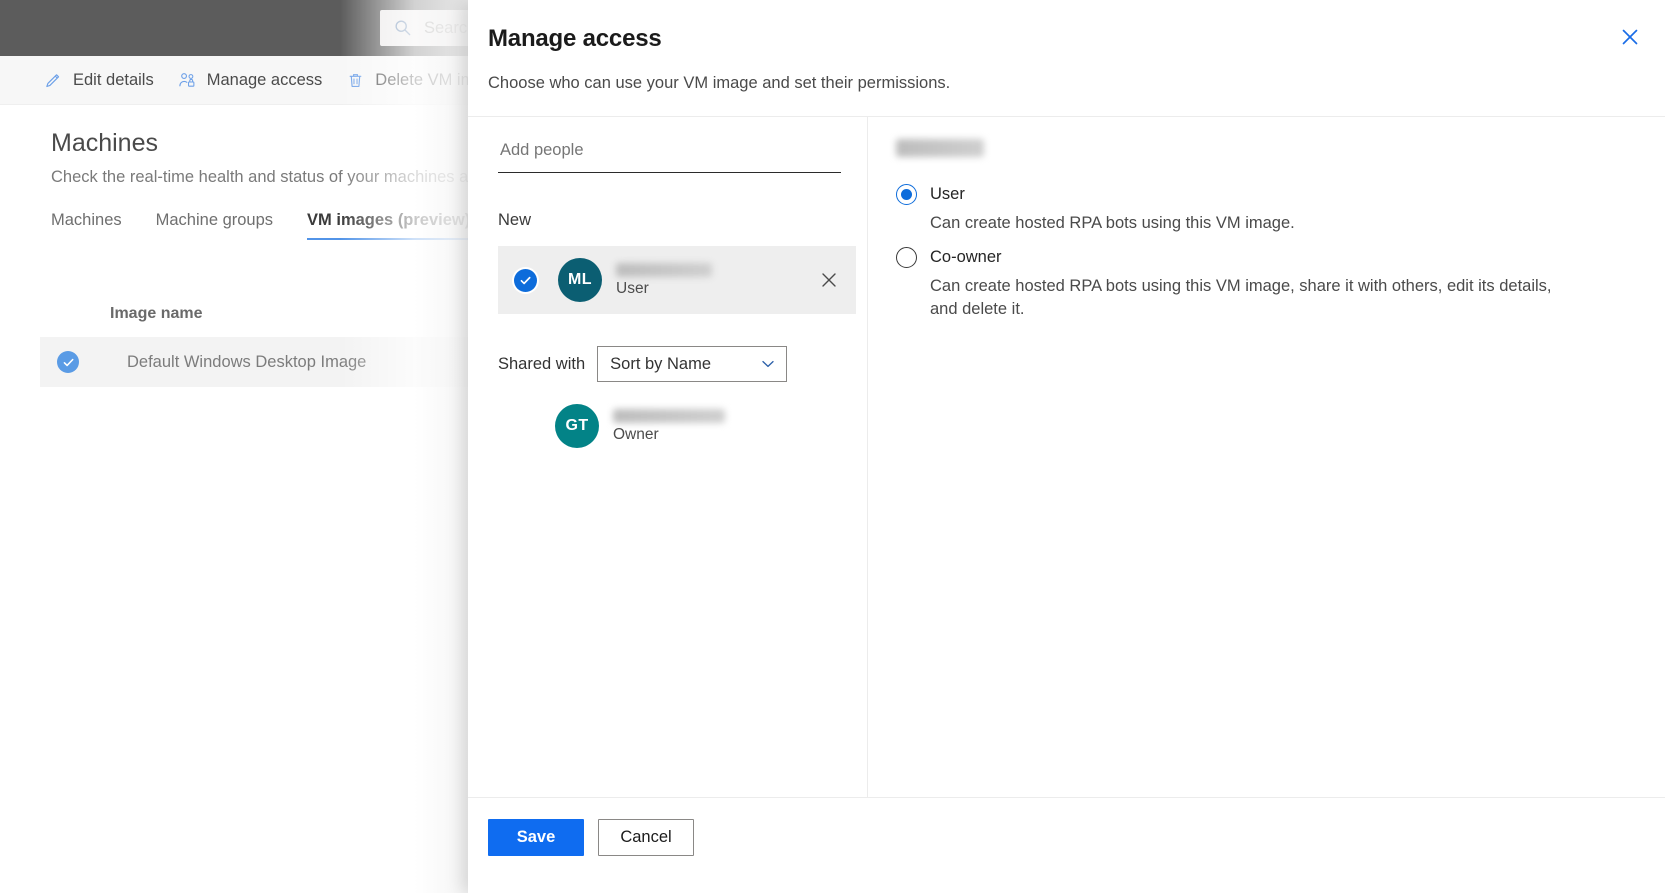 The width and height of the screenshot is (1665, 893). I want to click on edit-details-button: Edit details, so click(99, 80).